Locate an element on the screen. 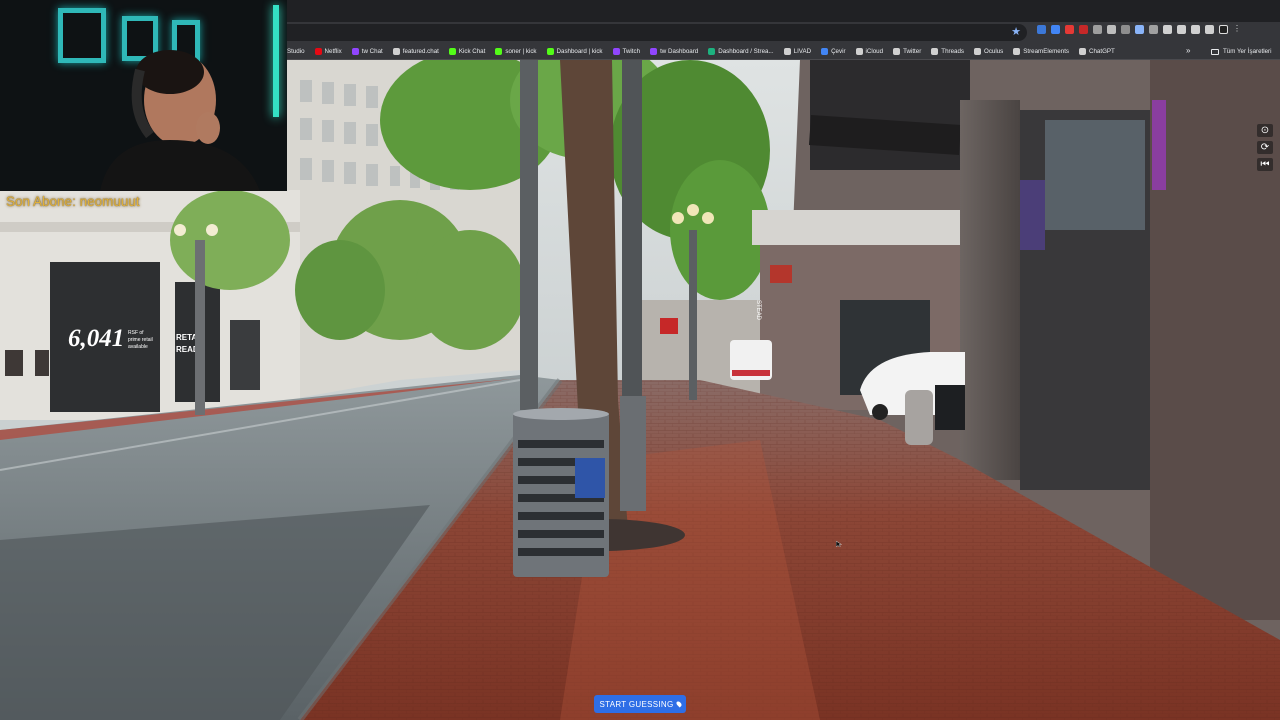 The height and width of the screenshot is (720, 1280). bookmark-item: Twitter is located at coordinates (907, 51).